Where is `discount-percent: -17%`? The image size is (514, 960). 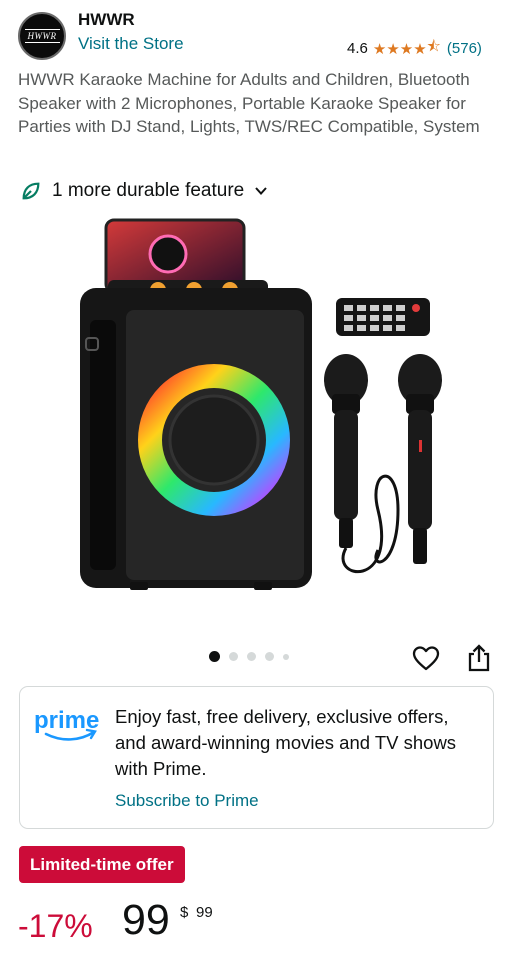 discount-percent: -17% is located at coordinates (55, 926).